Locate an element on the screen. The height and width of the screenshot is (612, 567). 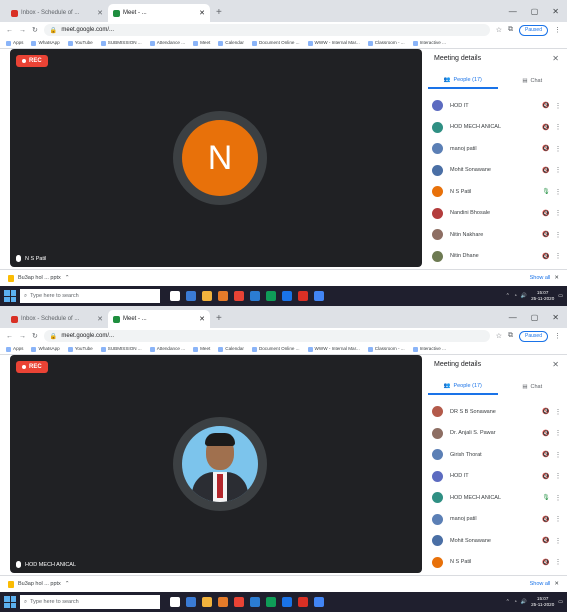
participant-row: HOD MECH ANICAL 🎙 ⋮ is located at coordinates (497, 498).